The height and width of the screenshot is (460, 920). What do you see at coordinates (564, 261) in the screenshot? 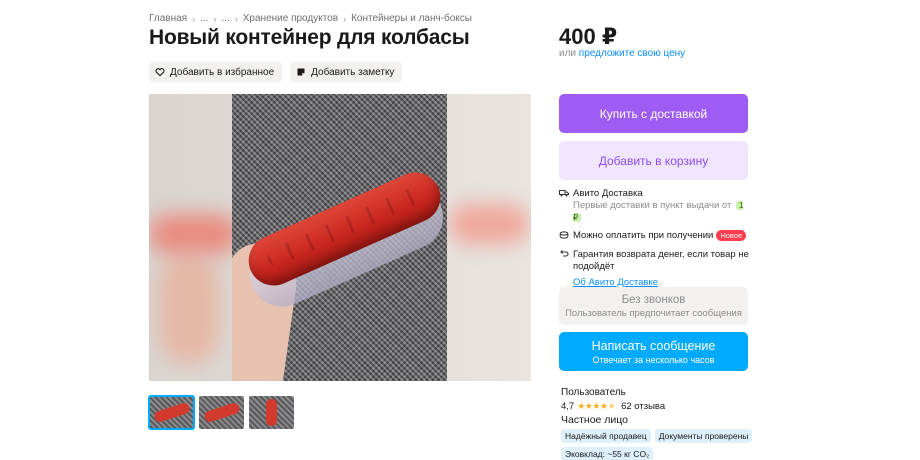
I see `return-arrow-icon` at bounding box center [564, 261].